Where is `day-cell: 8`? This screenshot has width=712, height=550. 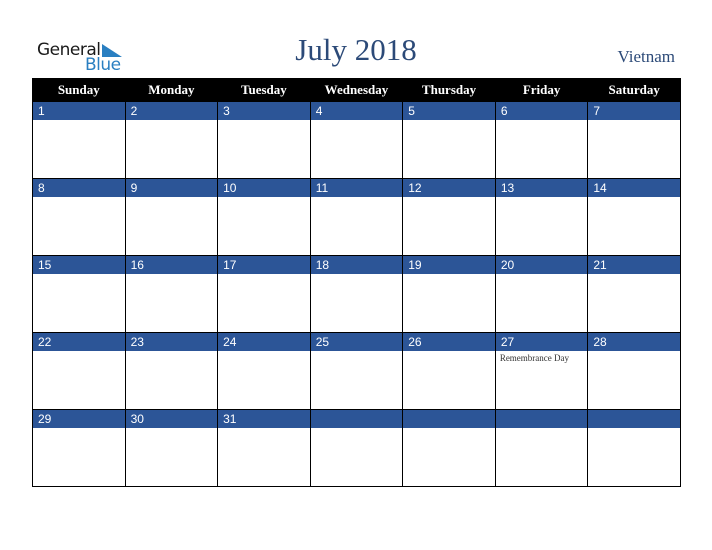
day-cell: 8 is located at coordinates (79, 217).